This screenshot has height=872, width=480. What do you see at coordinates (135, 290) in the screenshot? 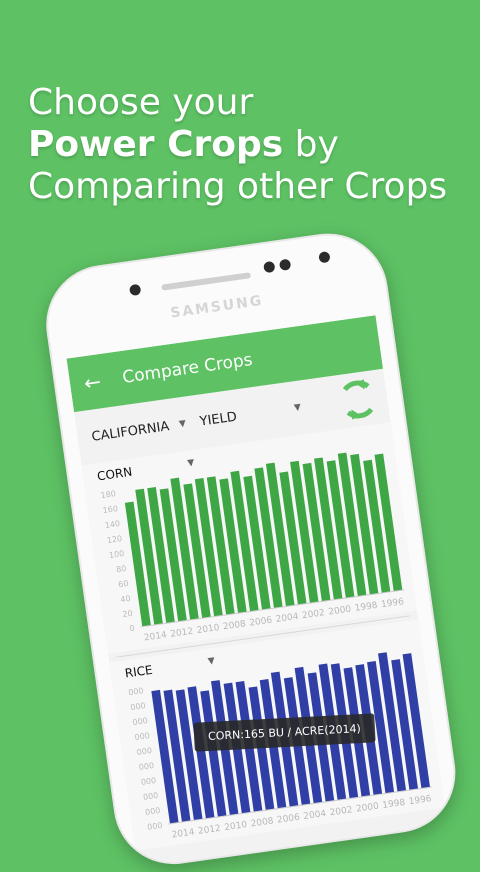
I see `sensor-dot` at bounding box center [135, 290].